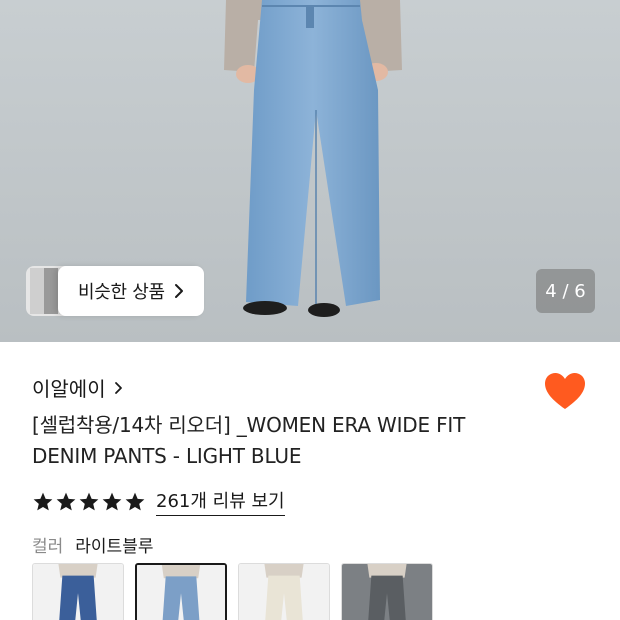  Describe the element at coordinates (121, 292) in the screenshot. I see `similar-products-label: 비슷한 상품` at that location.